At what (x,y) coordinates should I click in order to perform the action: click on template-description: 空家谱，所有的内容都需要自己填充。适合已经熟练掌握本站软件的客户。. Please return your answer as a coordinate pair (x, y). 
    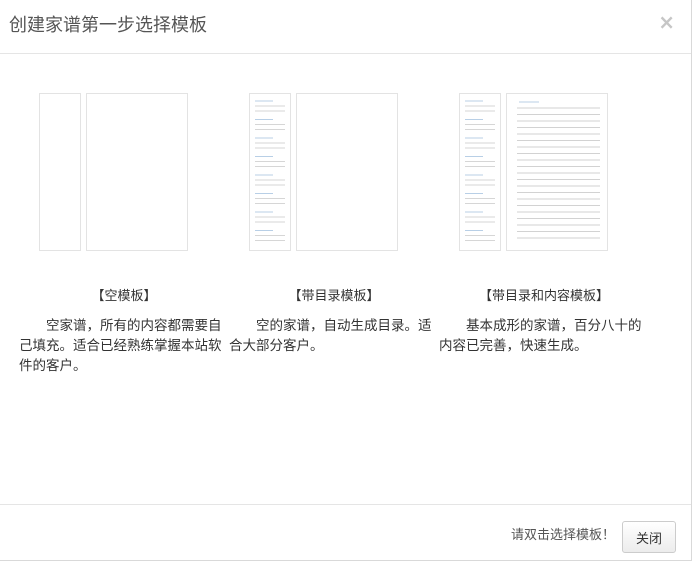
    Looking at the image, I should click on (120, 346).